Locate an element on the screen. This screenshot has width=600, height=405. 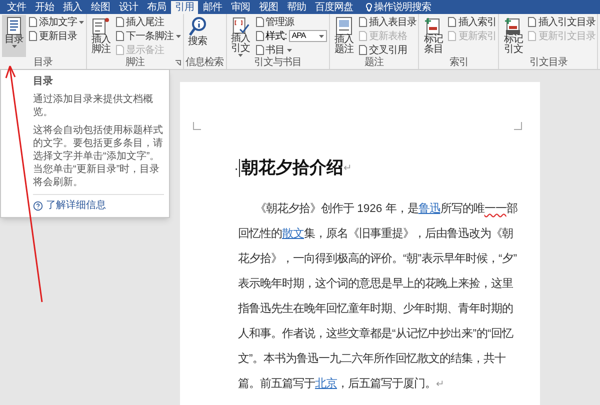
ribbon-large-button: 目录 is located at coordinates (14, 36).